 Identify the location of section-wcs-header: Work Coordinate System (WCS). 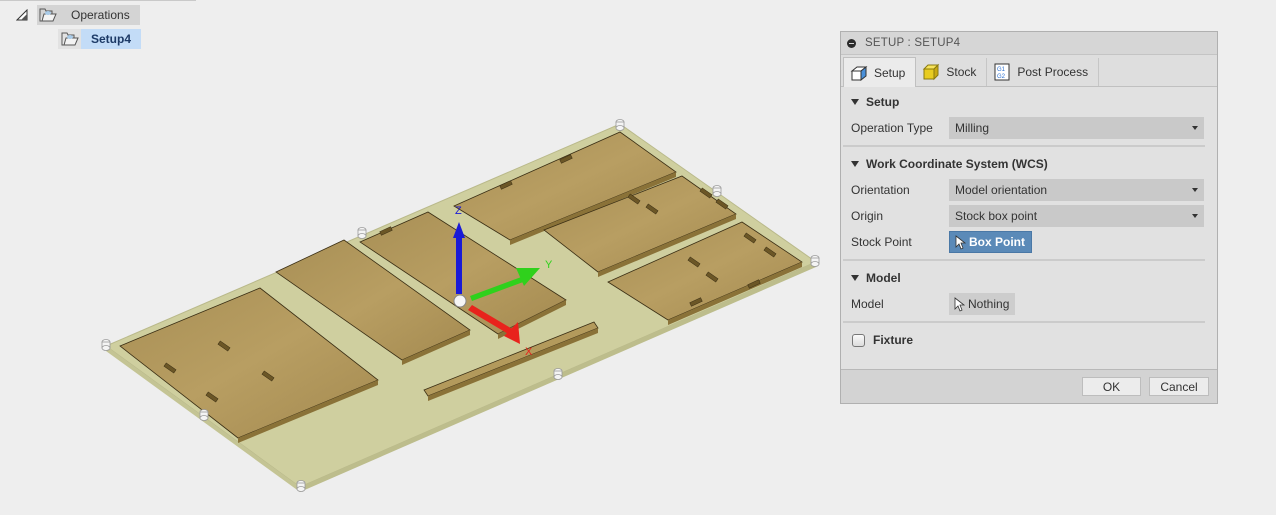
(1029, 164).